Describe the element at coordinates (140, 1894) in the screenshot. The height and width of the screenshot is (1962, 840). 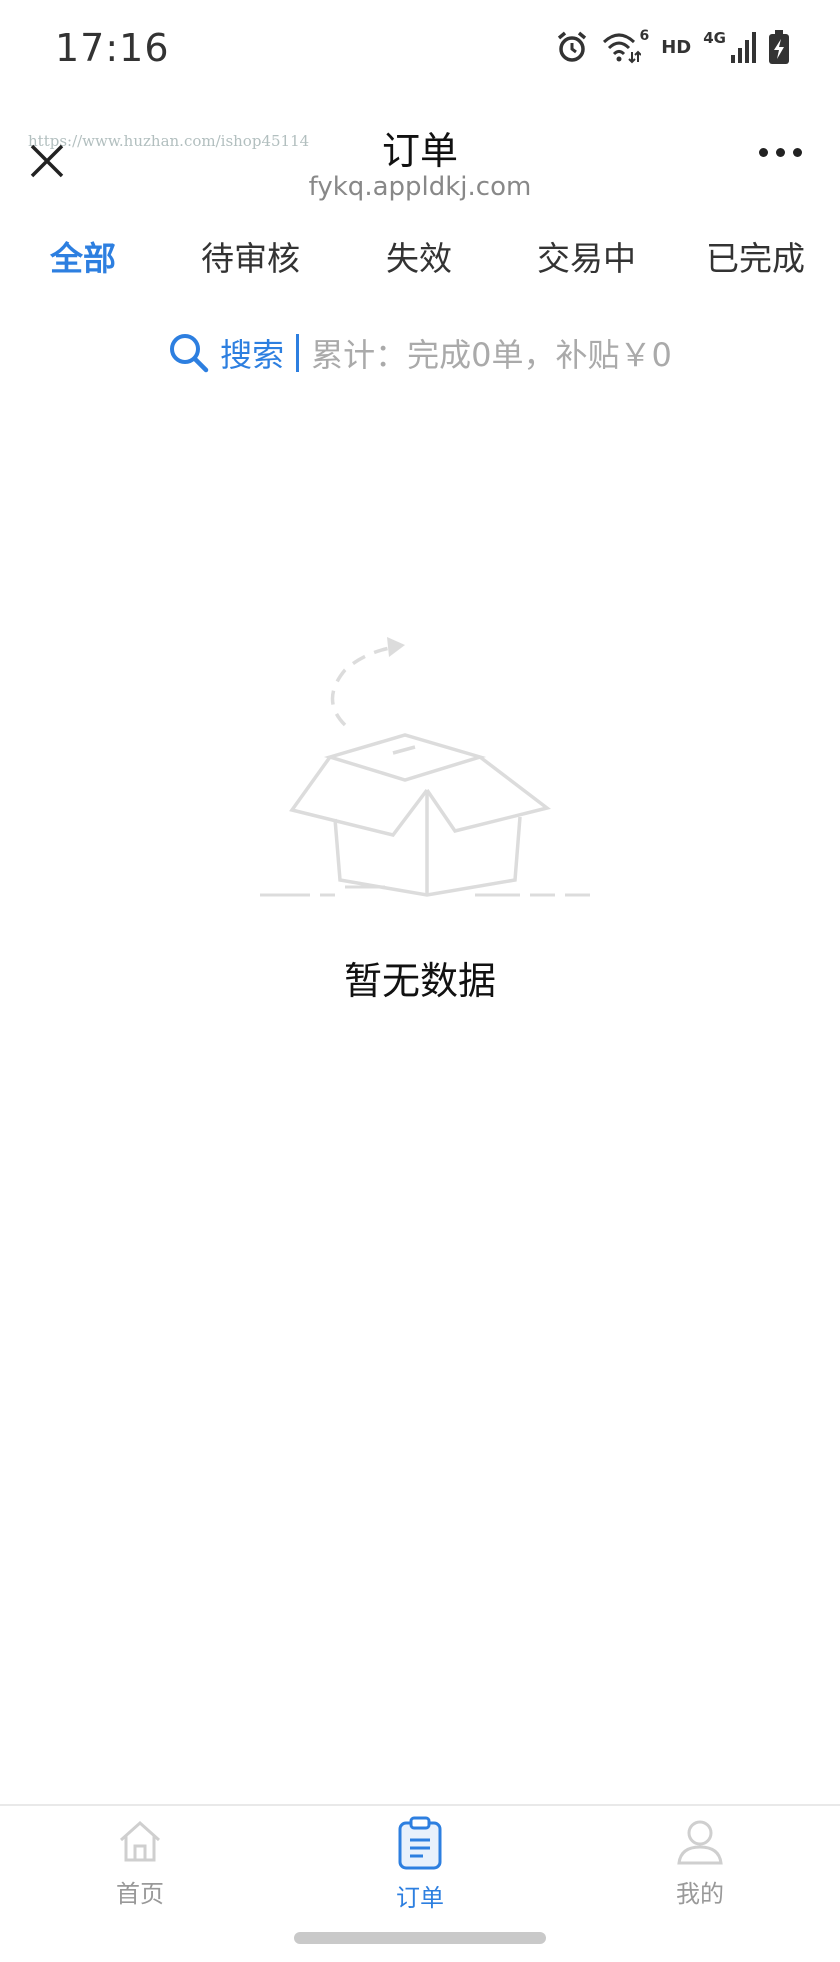
I see `nav-label-home: 首页` at that location.